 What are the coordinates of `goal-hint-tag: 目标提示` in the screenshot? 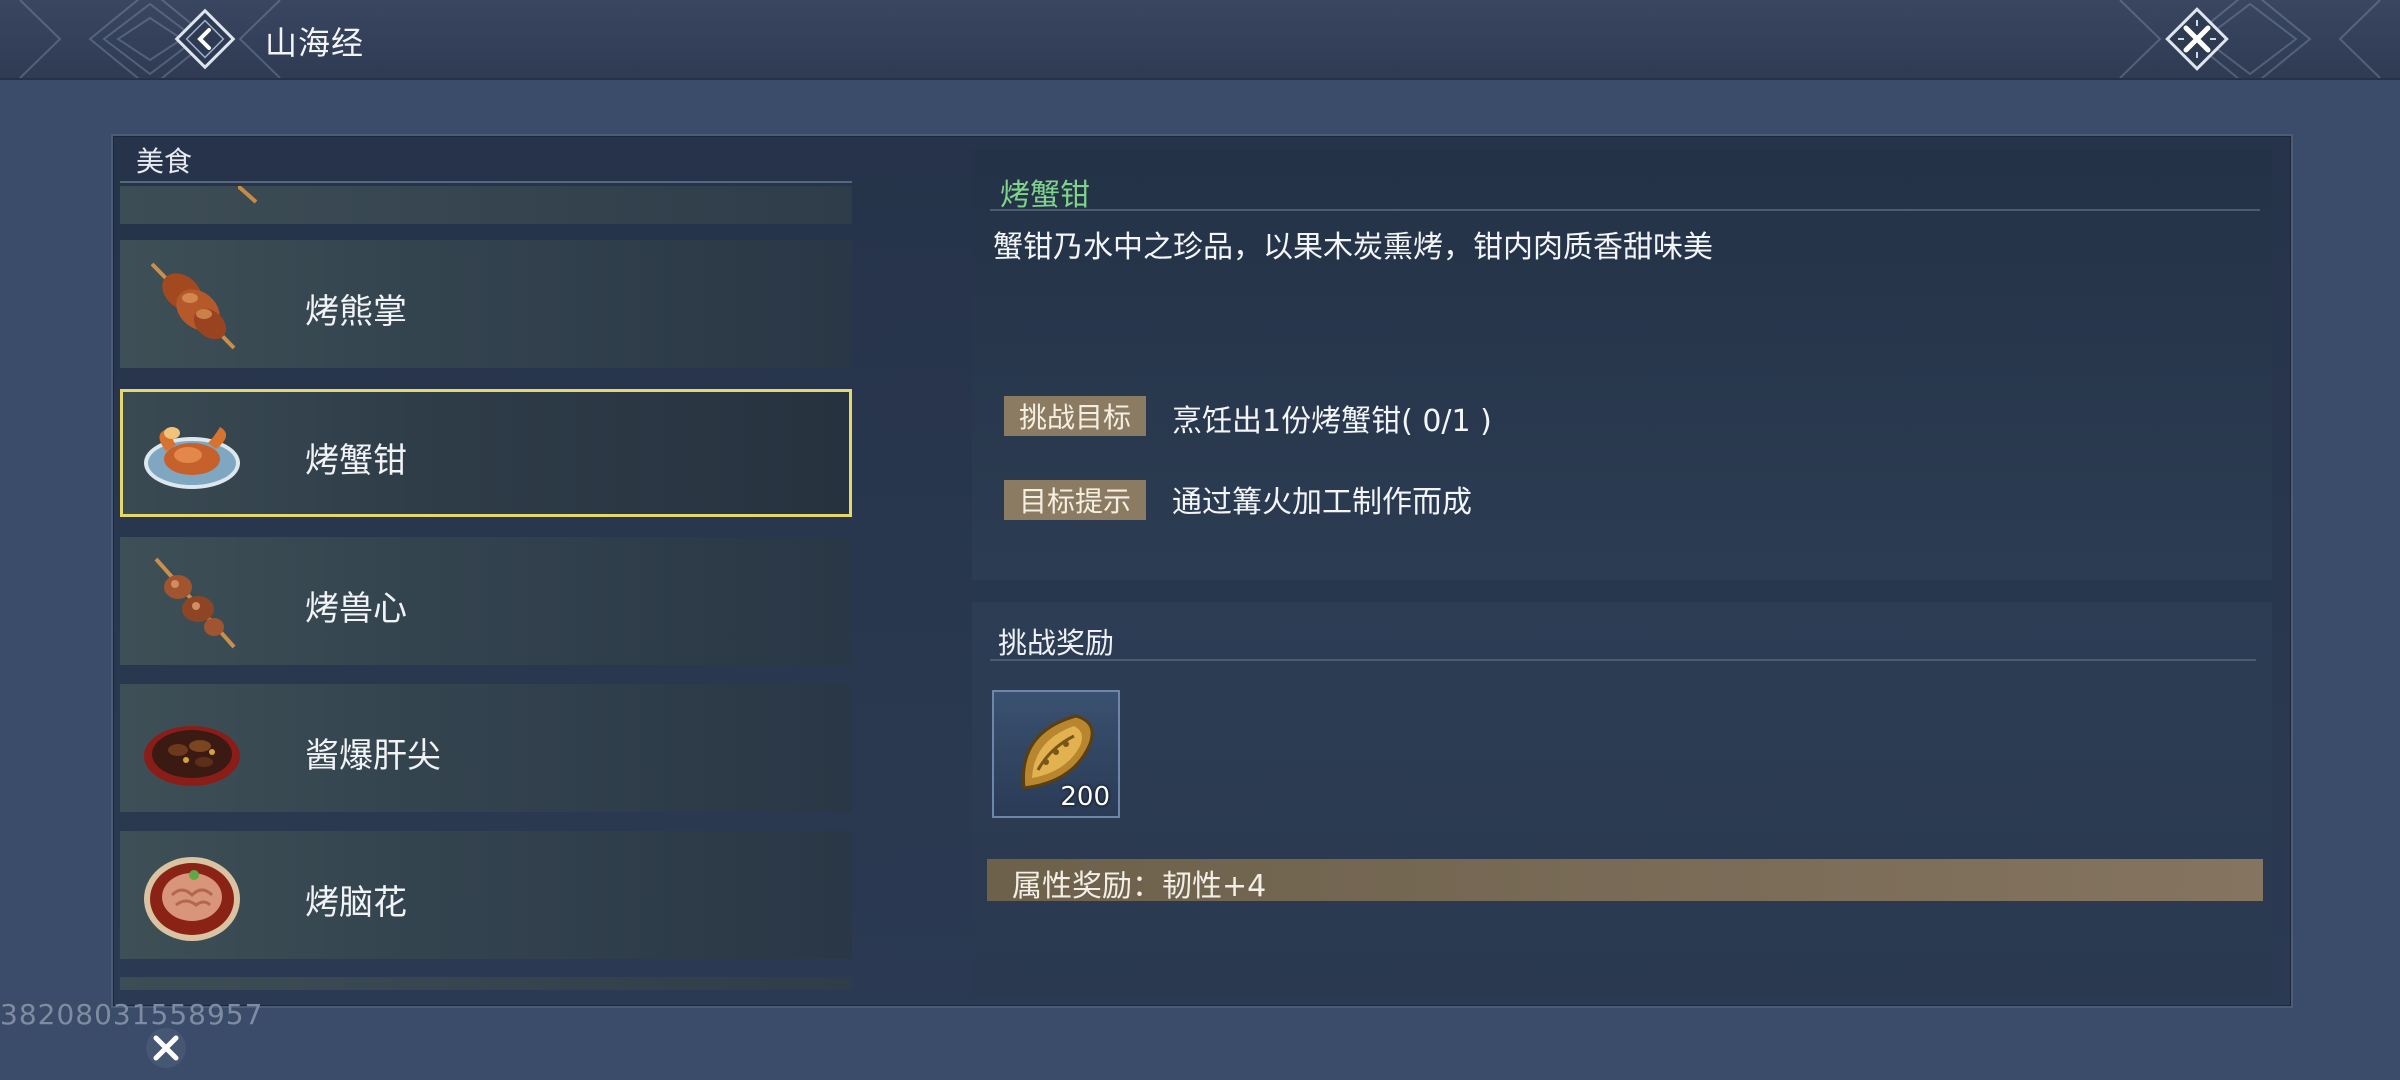 It's located at (1075, 500).